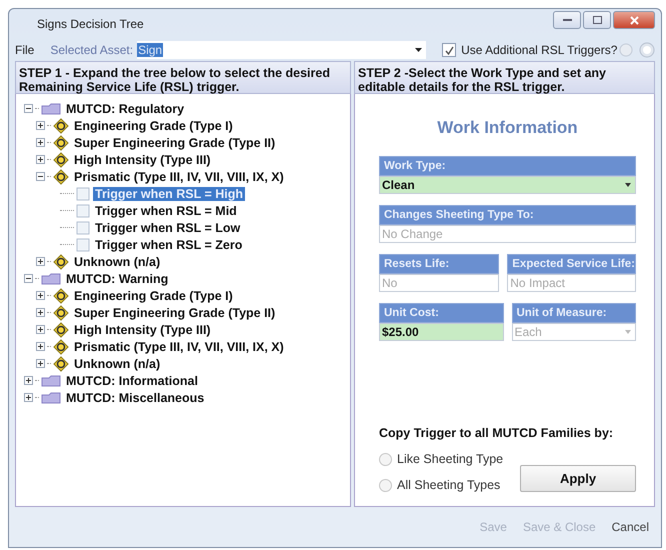 The image size is (666, 550). I want to click on tree-item: MUTCD: Warning, so click(117, 279).